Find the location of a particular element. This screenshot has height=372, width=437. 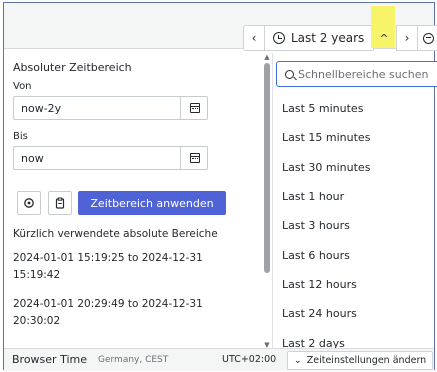

toolbar: ‹ Last 2 years ^ › is located at coordinates (220, 27).